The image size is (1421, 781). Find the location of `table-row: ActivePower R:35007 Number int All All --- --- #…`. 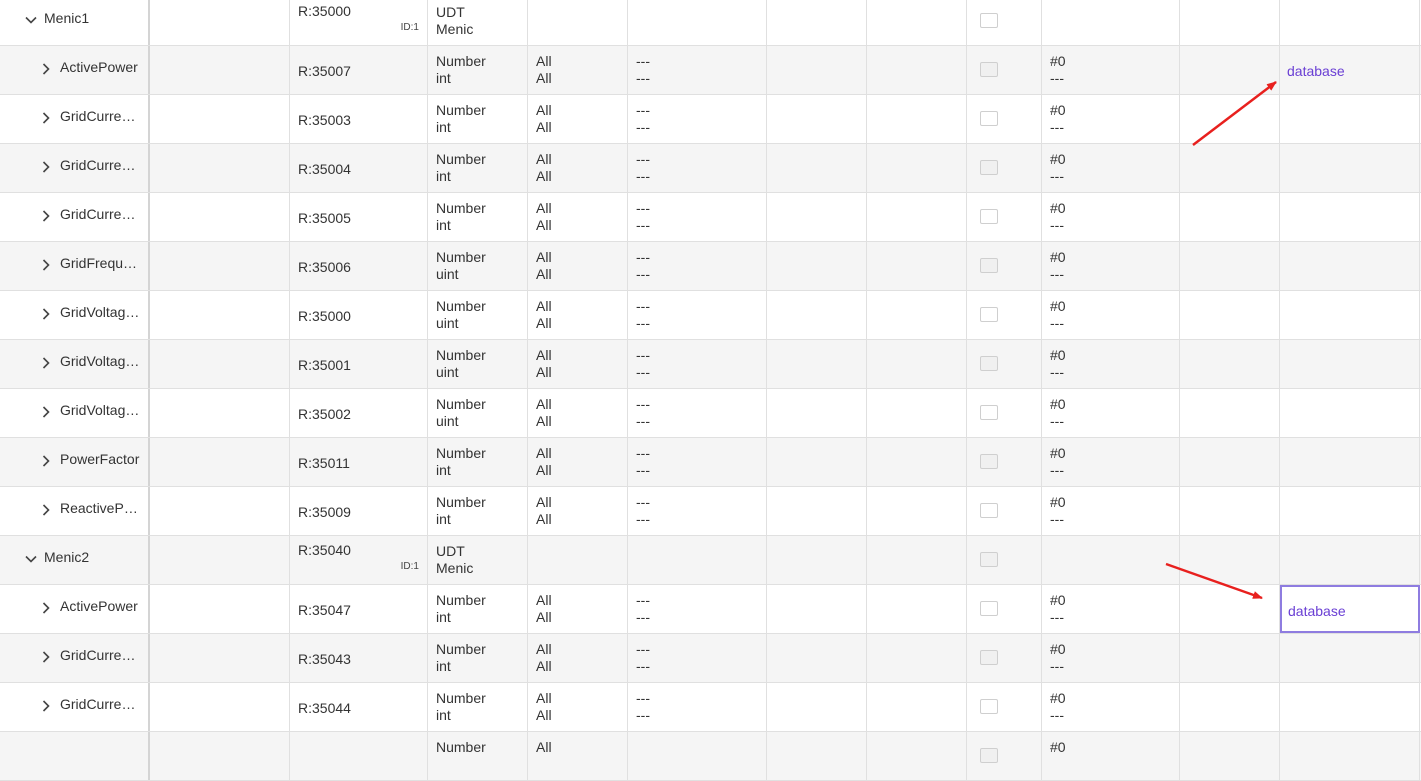

table-row: ActivePower R:35007 Number int All All --- --- #… is located at coordinates (710, 70).